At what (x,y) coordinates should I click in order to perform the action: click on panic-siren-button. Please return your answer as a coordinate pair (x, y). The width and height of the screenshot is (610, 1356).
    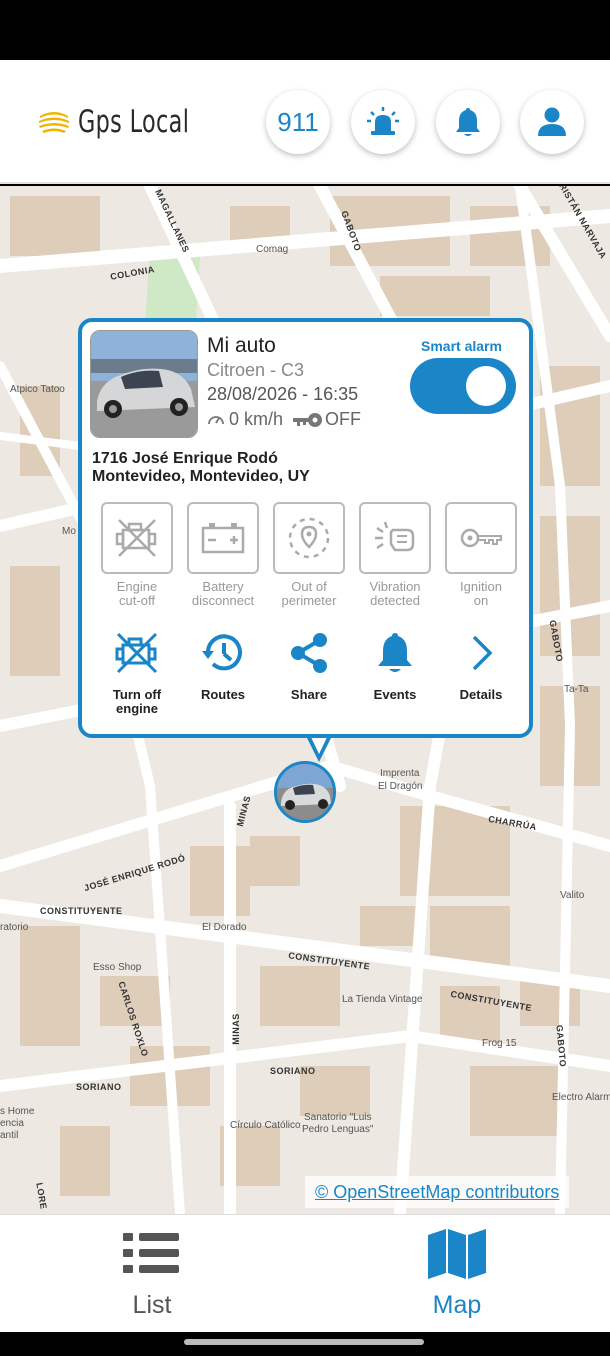
    Looking at the image, I should click on (383, 122).